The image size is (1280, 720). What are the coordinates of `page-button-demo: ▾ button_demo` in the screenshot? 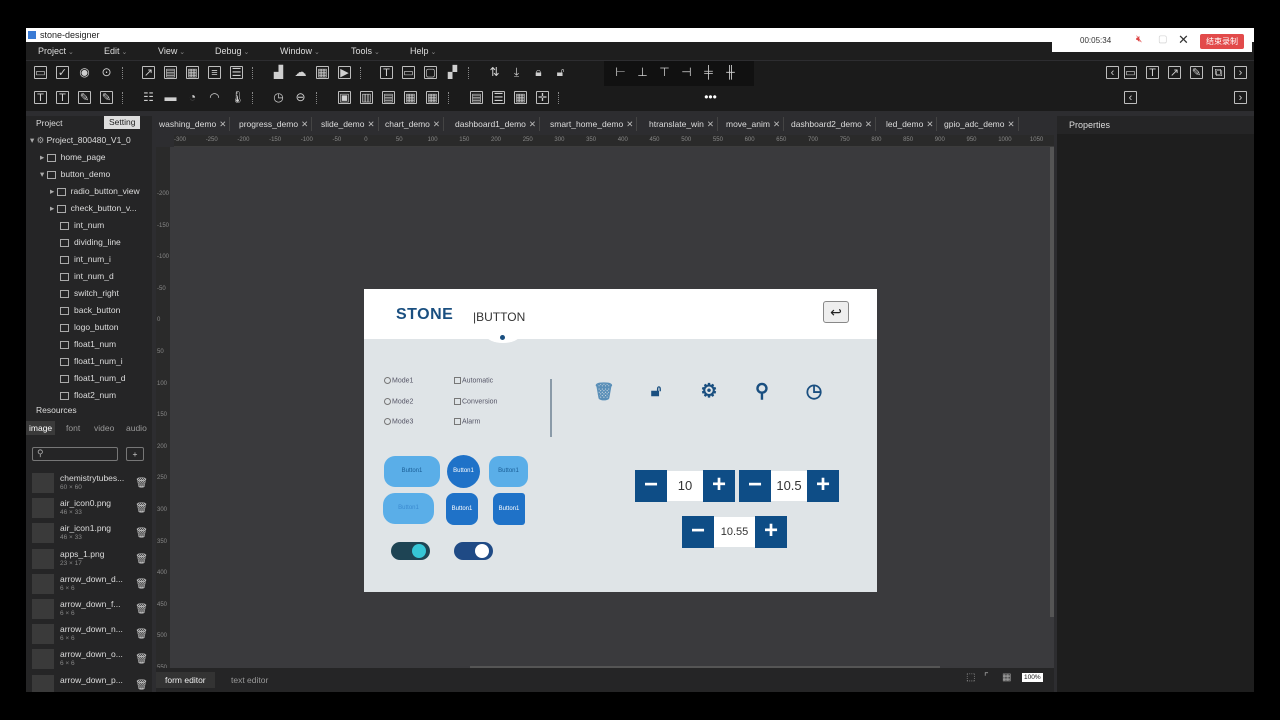 It's located at (75, 174).